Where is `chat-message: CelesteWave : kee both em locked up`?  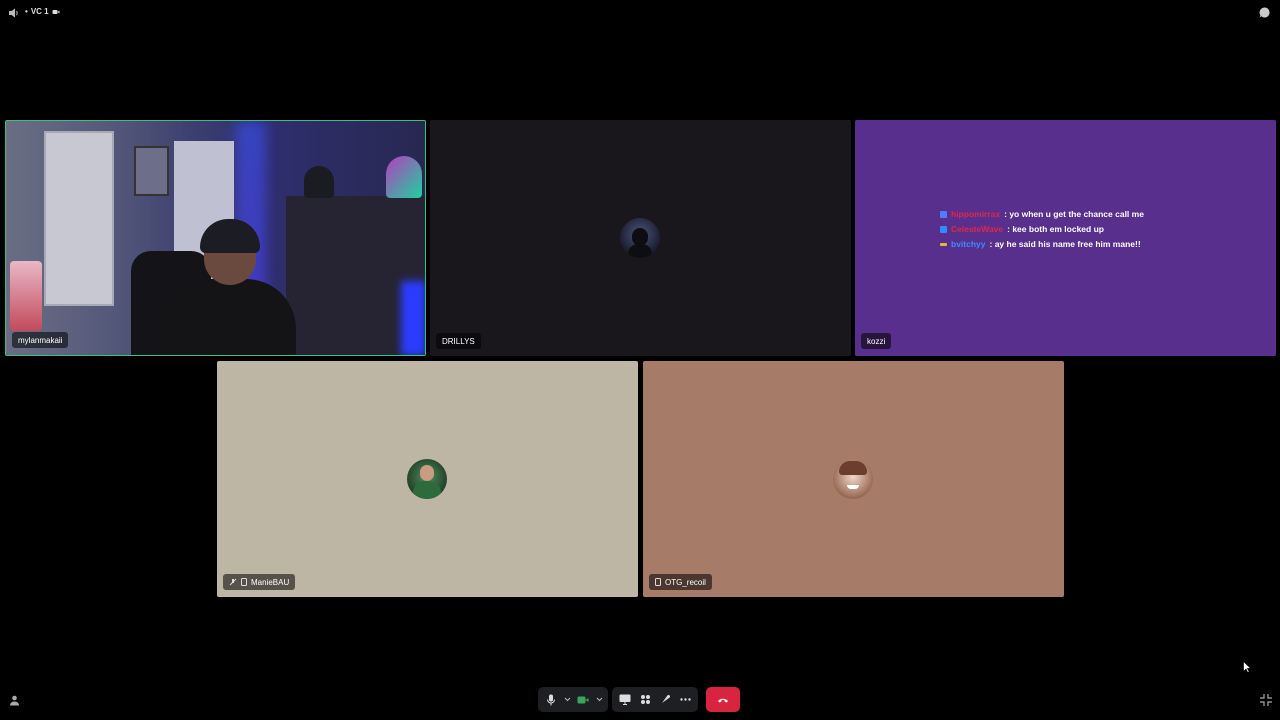
chat-message: CelesteWave : kee both em locked up is located at coordinates (1042, 229).